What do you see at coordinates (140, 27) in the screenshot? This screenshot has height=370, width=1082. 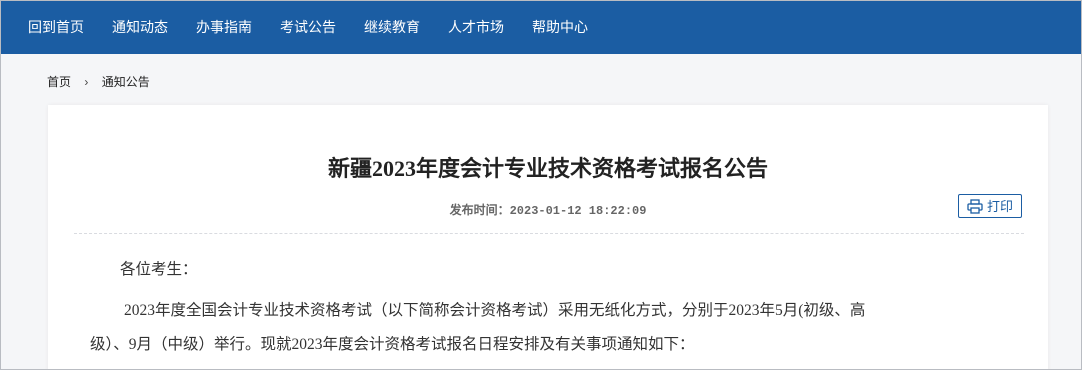 I see `nav-item-notices: 通知动态` at bounding box center [140, 27].